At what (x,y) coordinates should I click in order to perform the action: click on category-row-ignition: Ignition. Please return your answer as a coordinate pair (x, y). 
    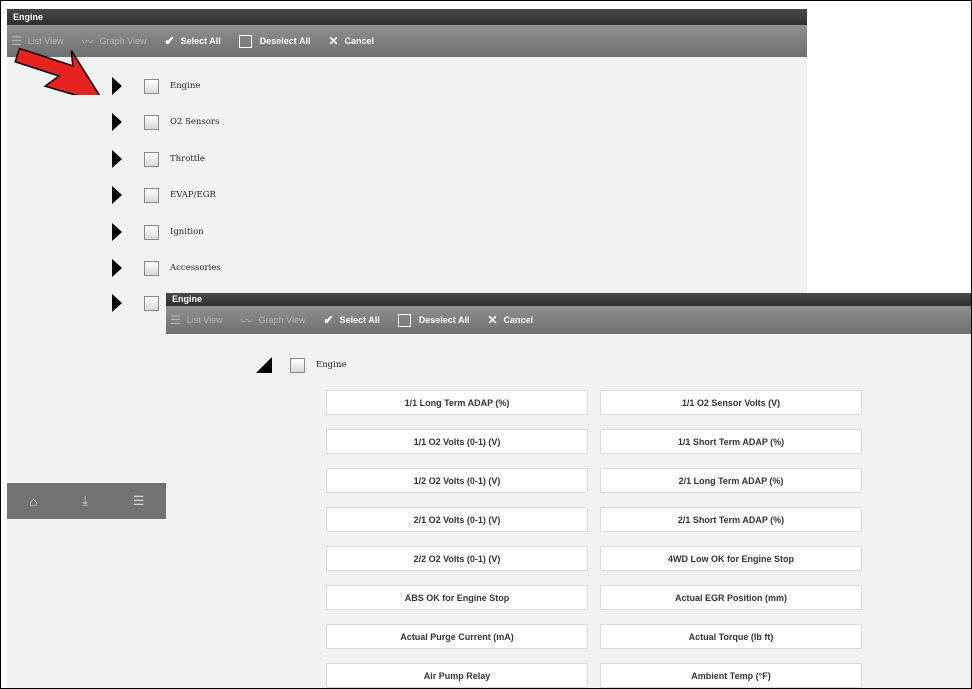
    Looking at the image, I should click on (158, 232).